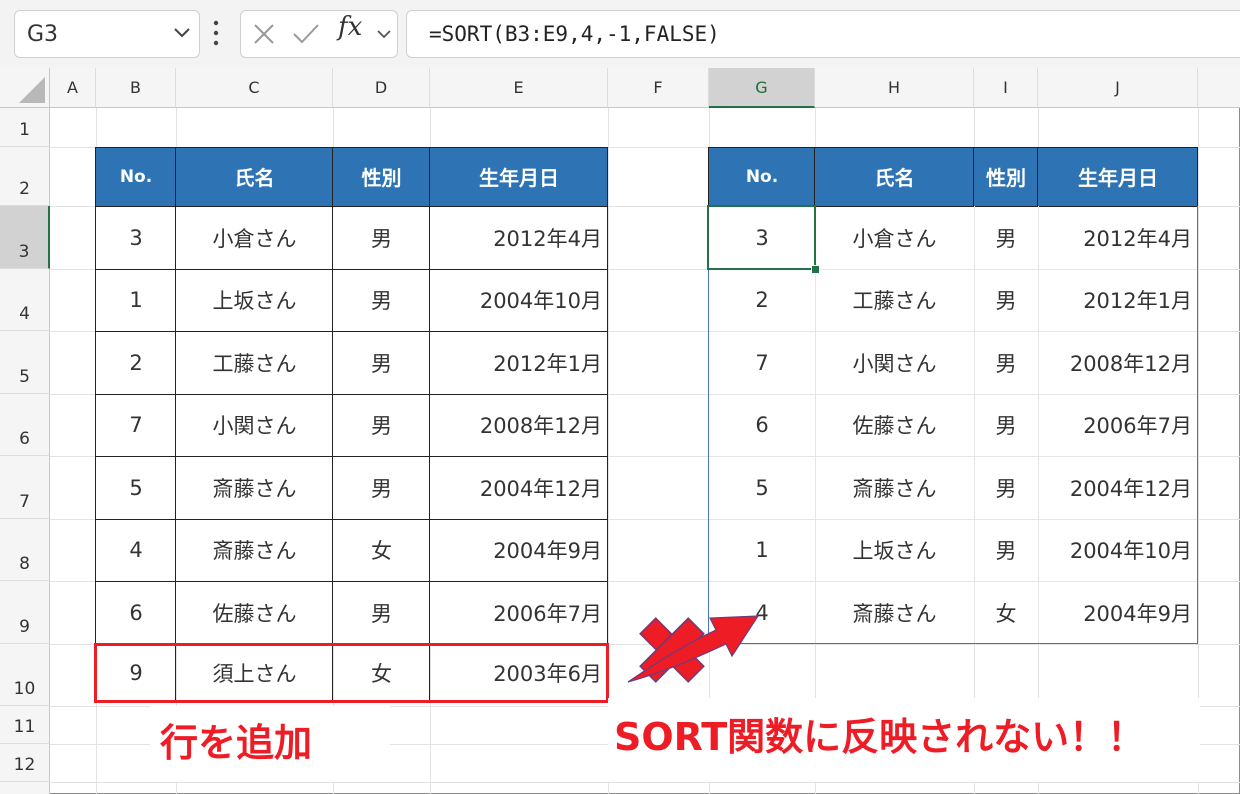 This screenshot has width=1240, height=794. I want to click on formula-actions, so click(319, 34).